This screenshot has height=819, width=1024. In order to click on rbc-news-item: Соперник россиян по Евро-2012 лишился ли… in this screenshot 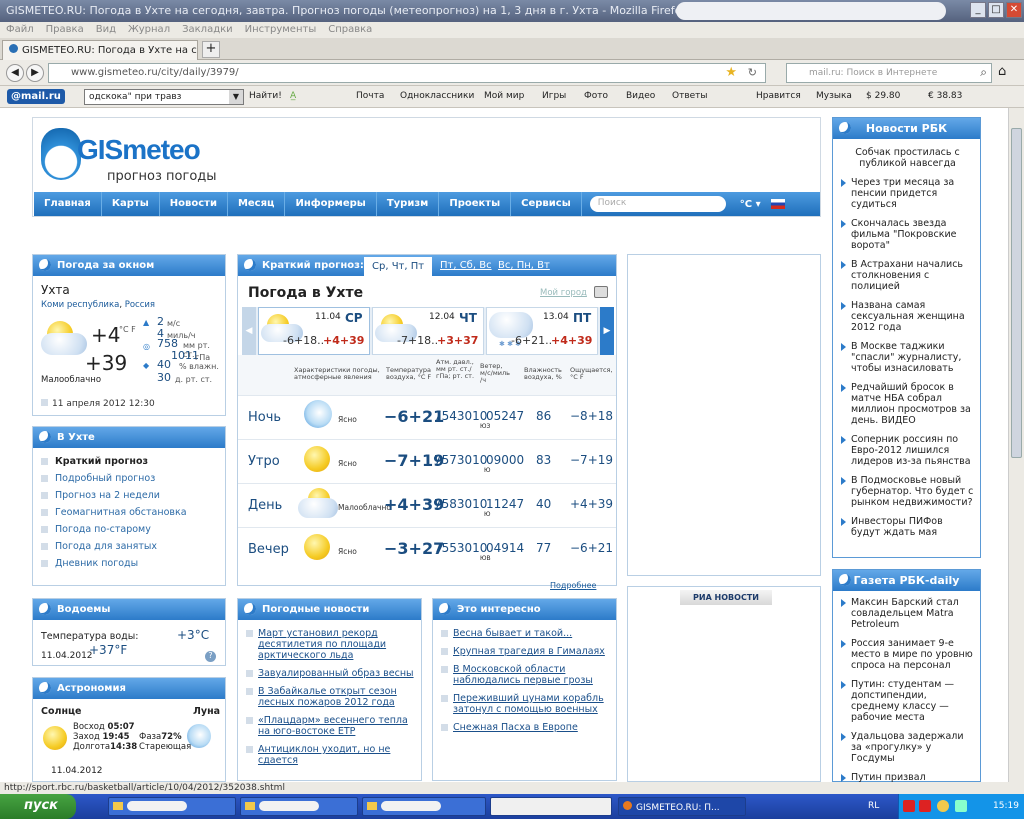, I will do `click(907, 450)`.